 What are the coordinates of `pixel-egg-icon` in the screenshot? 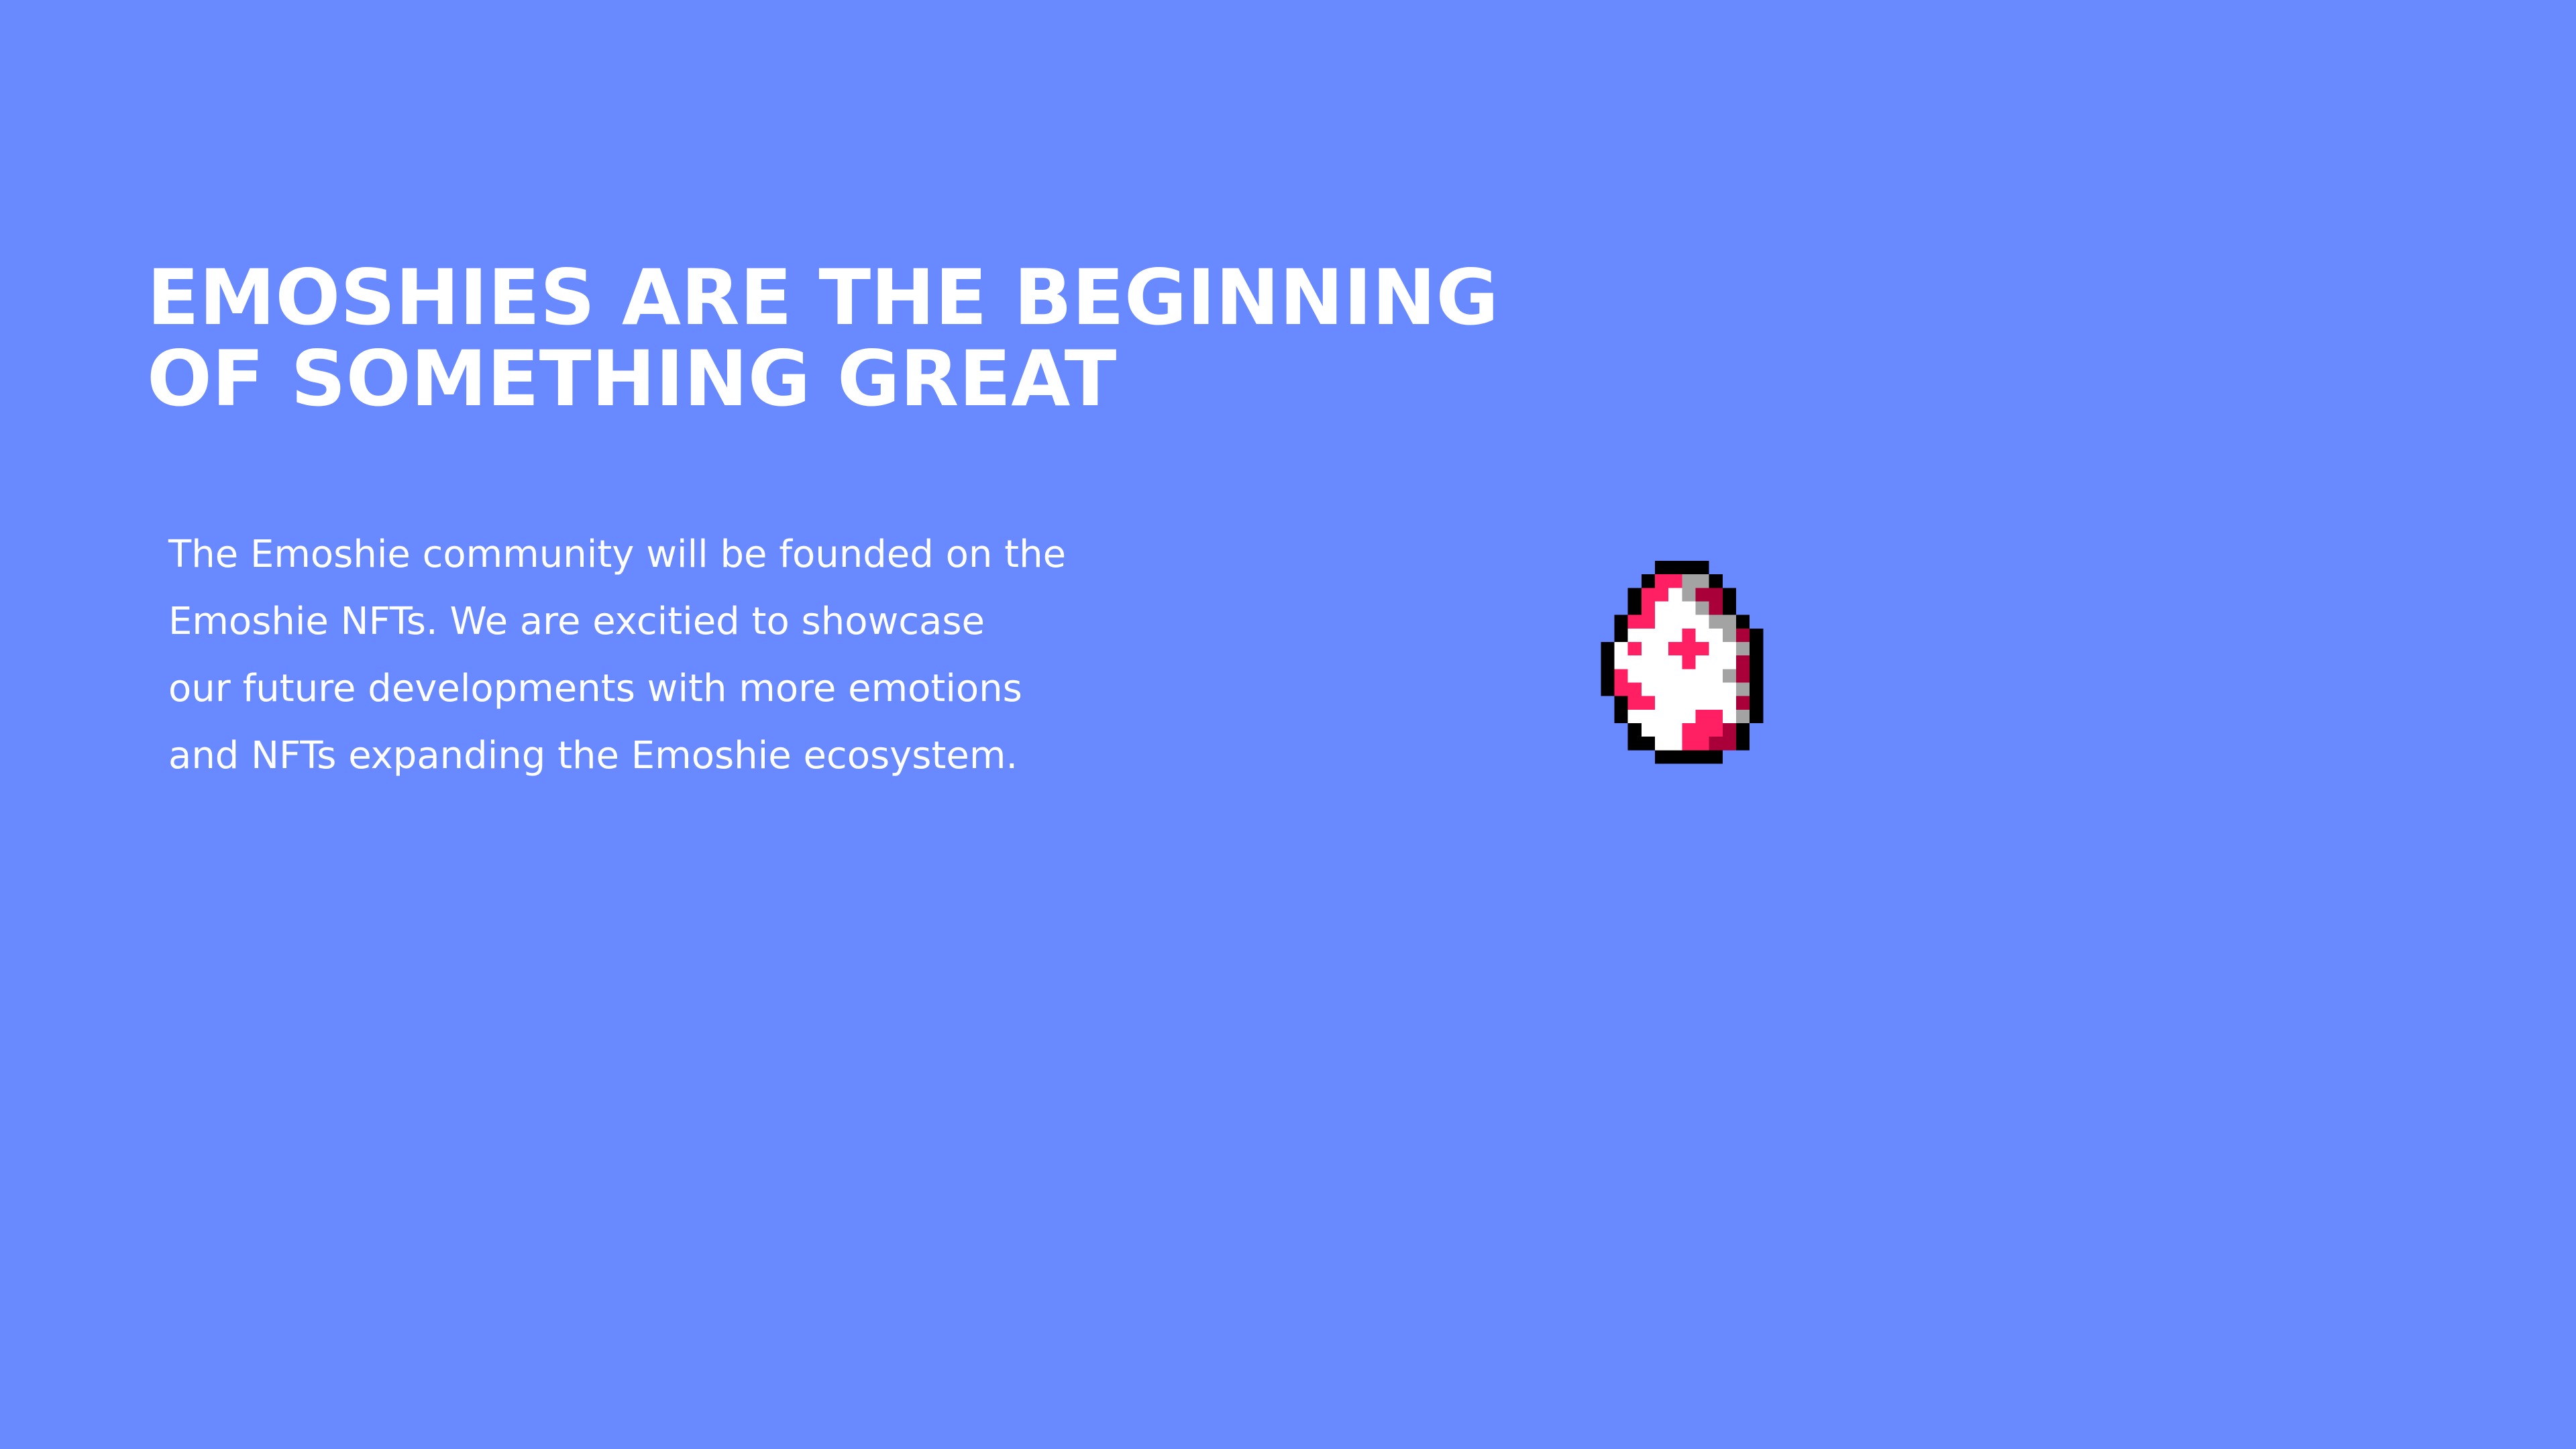 It's located at (1682, 662).